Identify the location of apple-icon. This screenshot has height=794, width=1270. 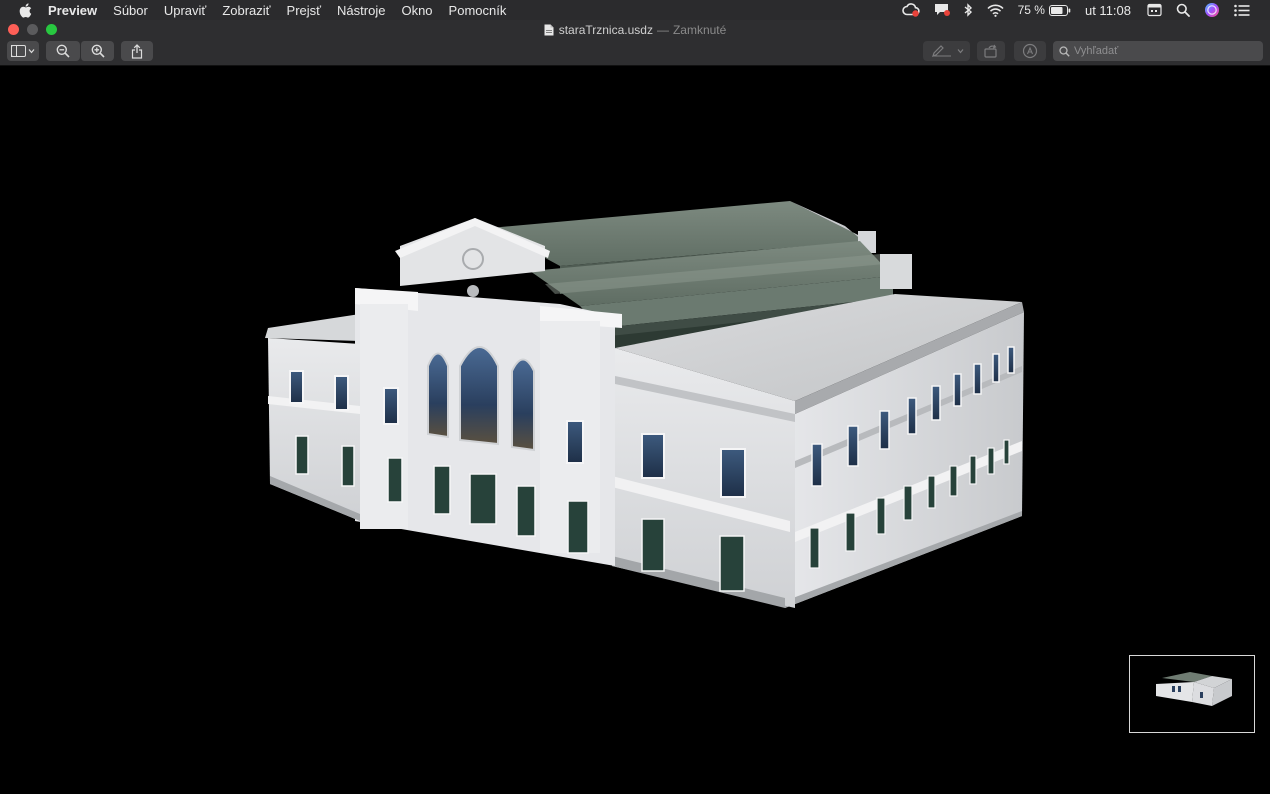
(25, 10).